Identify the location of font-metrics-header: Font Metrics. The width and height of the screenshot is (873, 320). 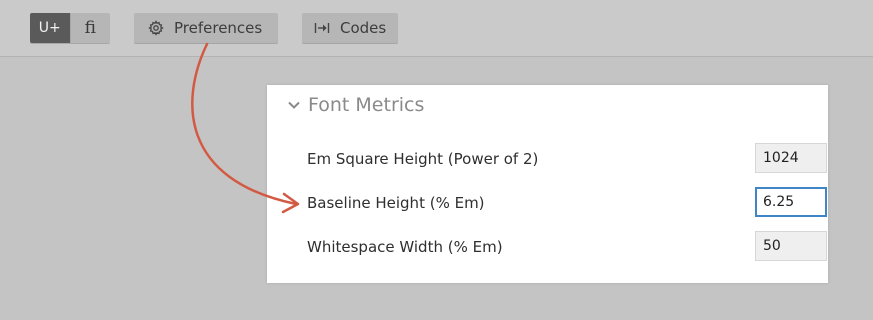
(355, 105).